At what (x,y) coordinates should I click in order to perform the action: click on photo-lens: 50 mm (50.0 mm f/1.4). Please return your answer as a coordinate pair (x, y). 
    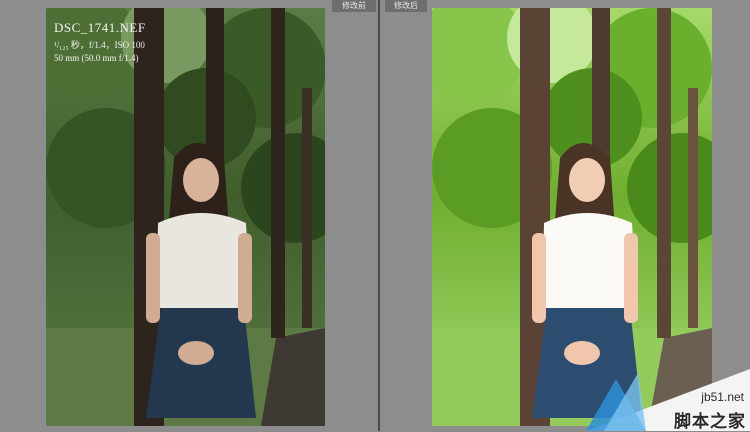
    Looking at the image, I should click on (96, 58).